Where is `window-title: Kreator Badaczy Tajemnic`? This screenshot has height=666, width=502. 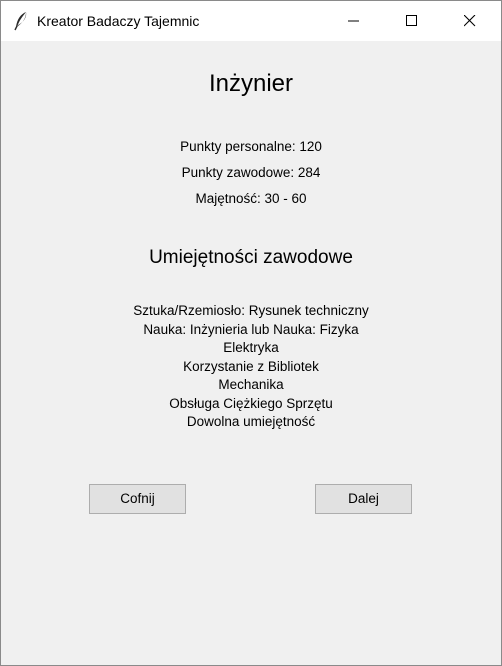
window-title: Kreator Badaczy Tajemnic is located at coordinates (118, 21).